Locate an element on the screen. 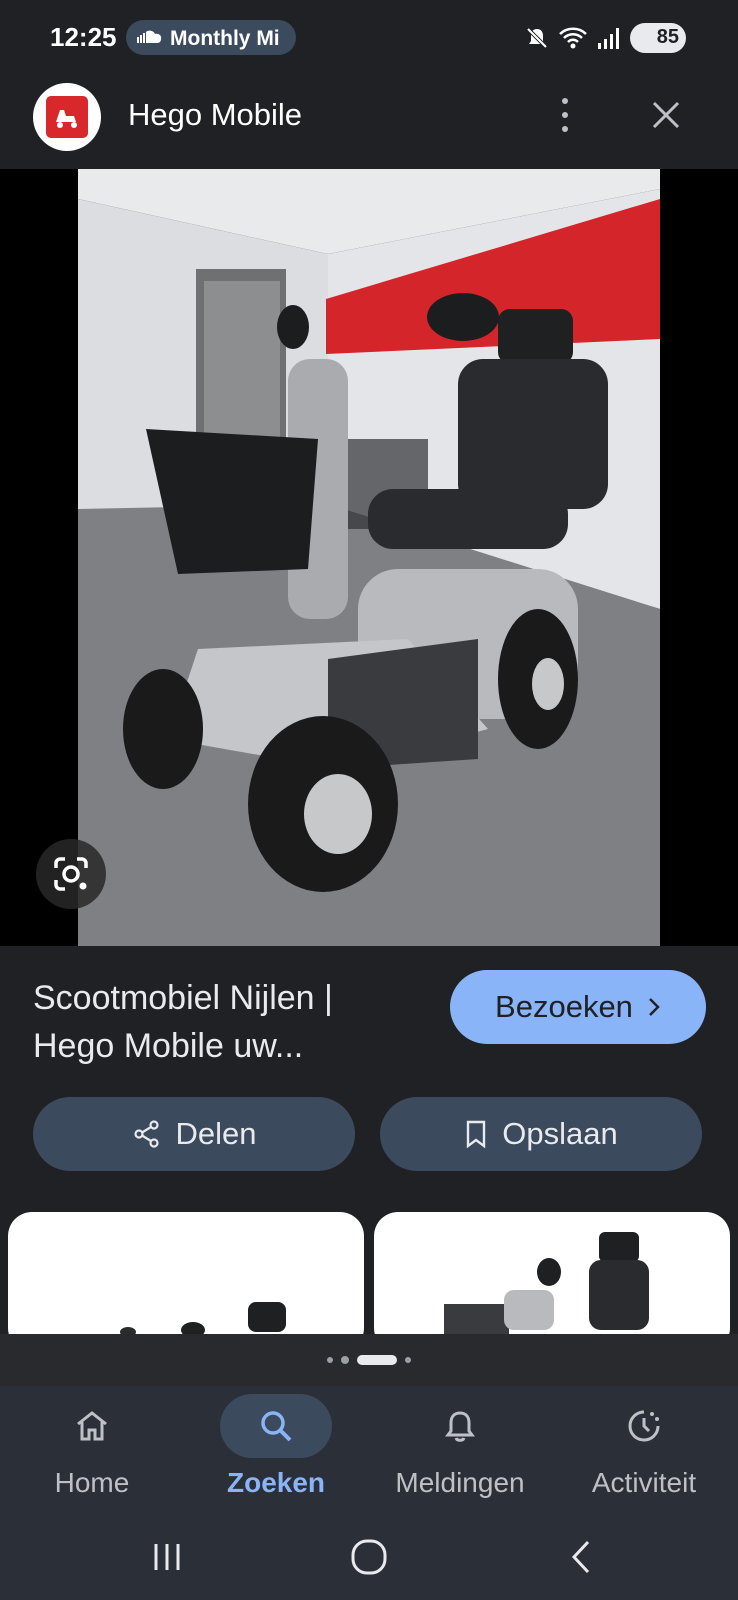 This screenshot has width=738, height=1600. nav-search-label: Zoeken is located at coordinates (276, 1482).